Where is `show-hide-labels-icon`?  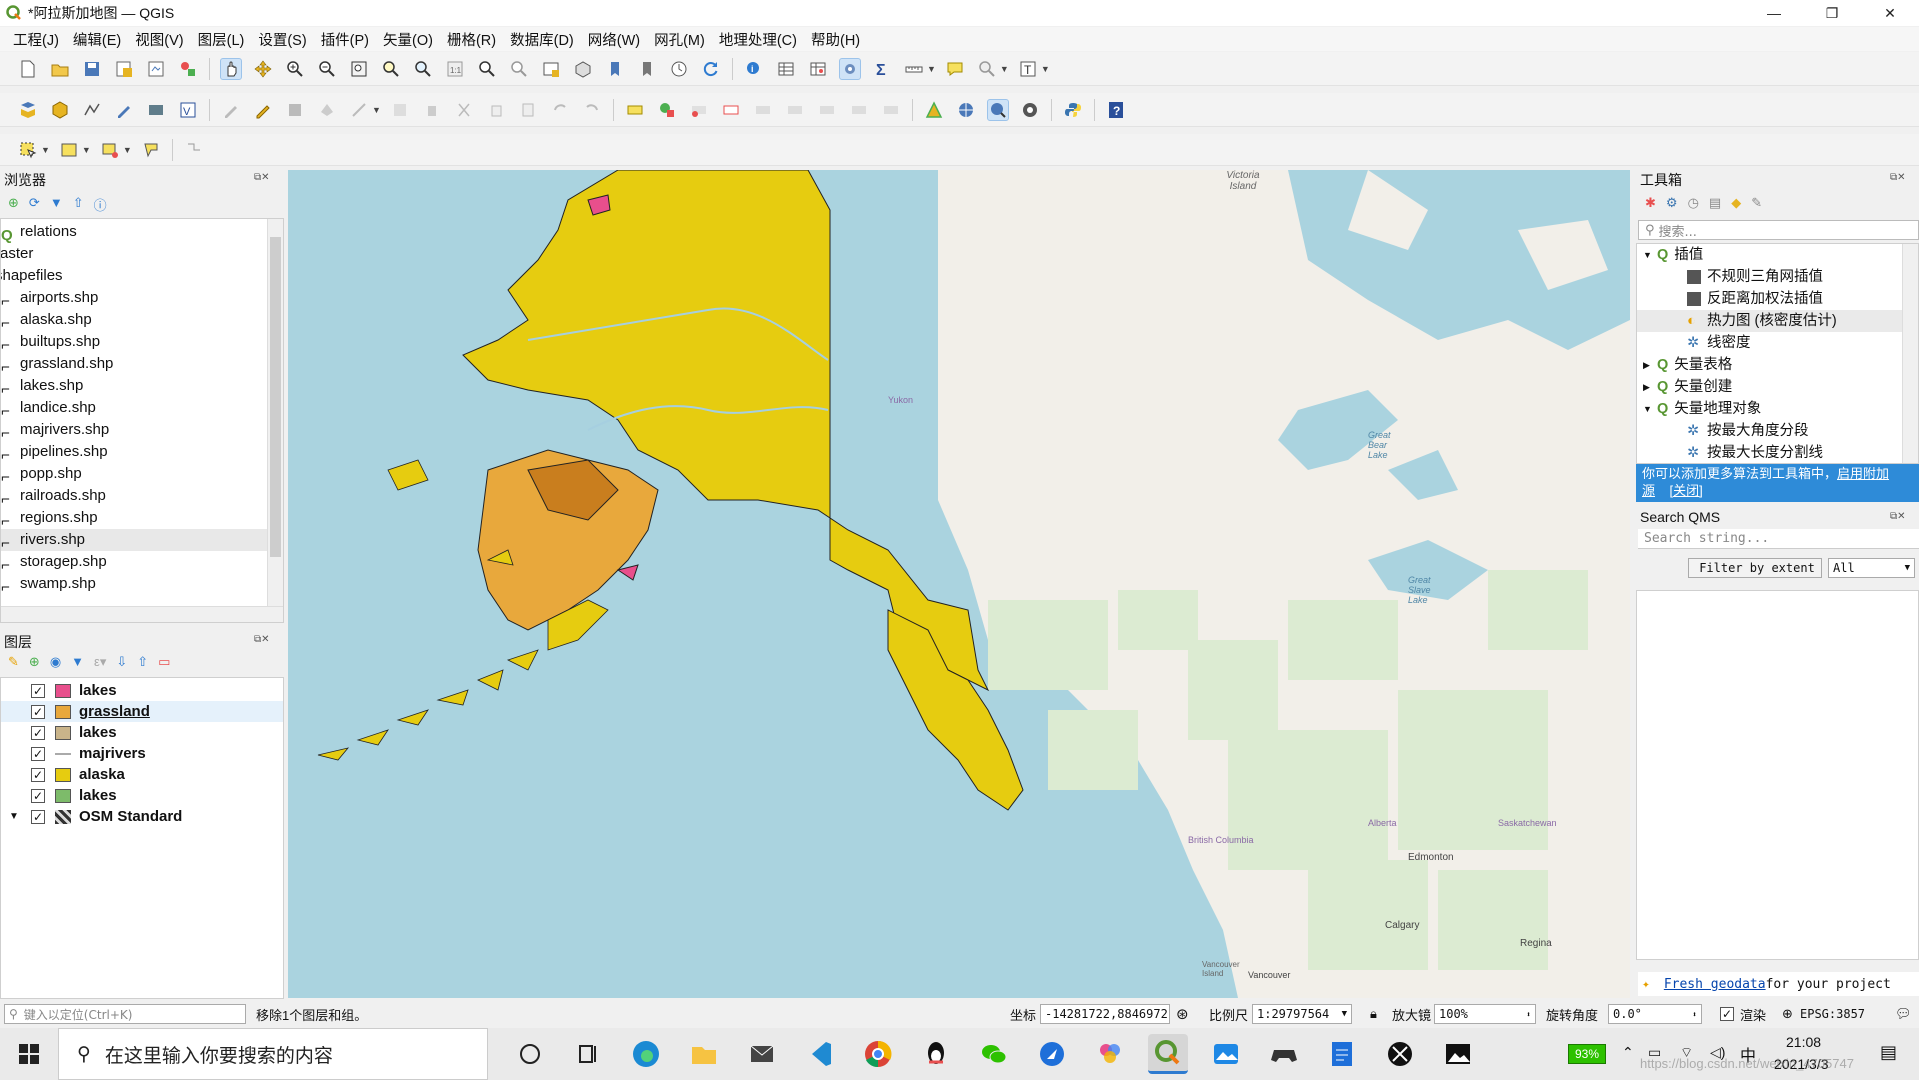
show-hide-labels-icon is located at coordinates (859, 110).